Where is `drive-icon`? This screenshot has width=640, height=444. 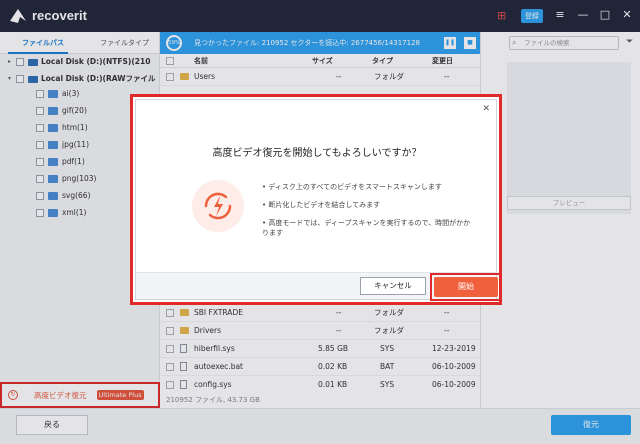 drive-icon is located at coordinates (33, 62).